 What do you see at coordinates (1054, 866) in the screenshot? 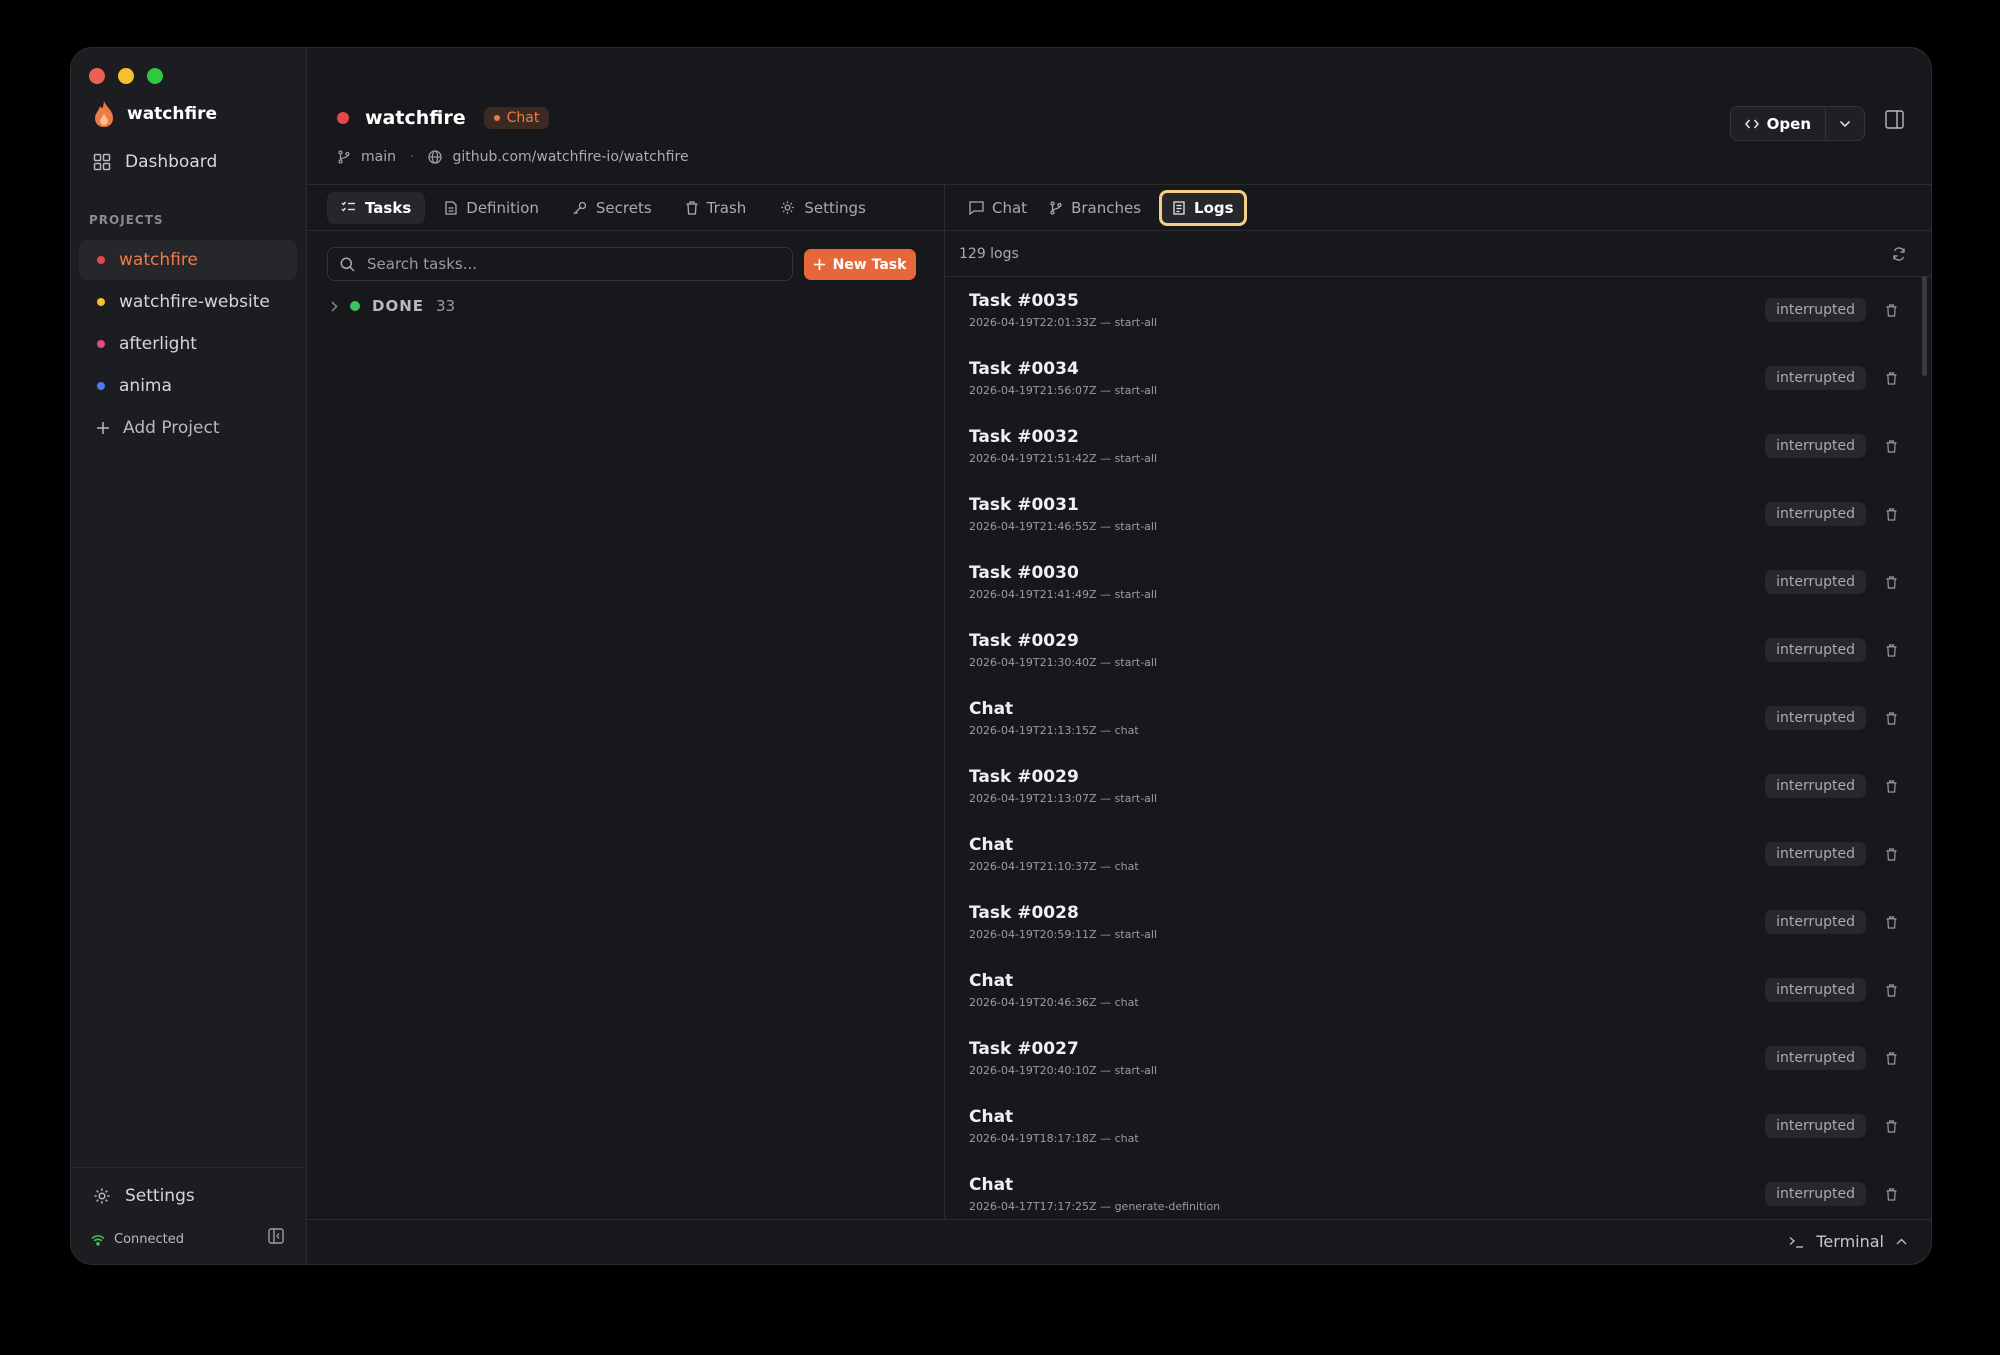
I see `log-timestamp: 2026-04-19T21:10:37Z — chat` at bounding box center [1054, 866].